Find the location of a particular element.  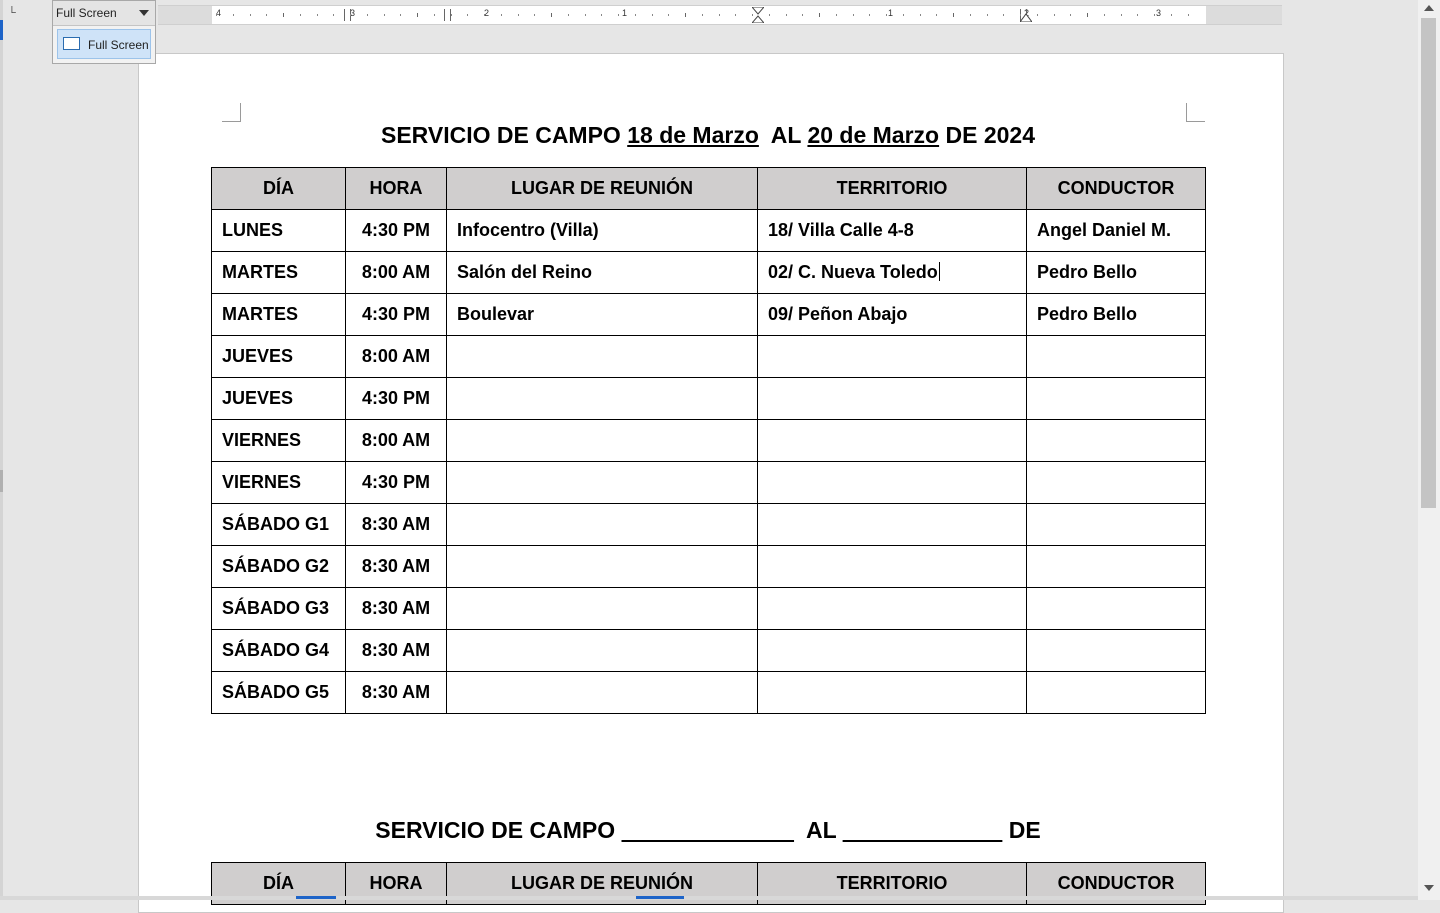

header-hora: HORA is located at coordinates (396, 188).